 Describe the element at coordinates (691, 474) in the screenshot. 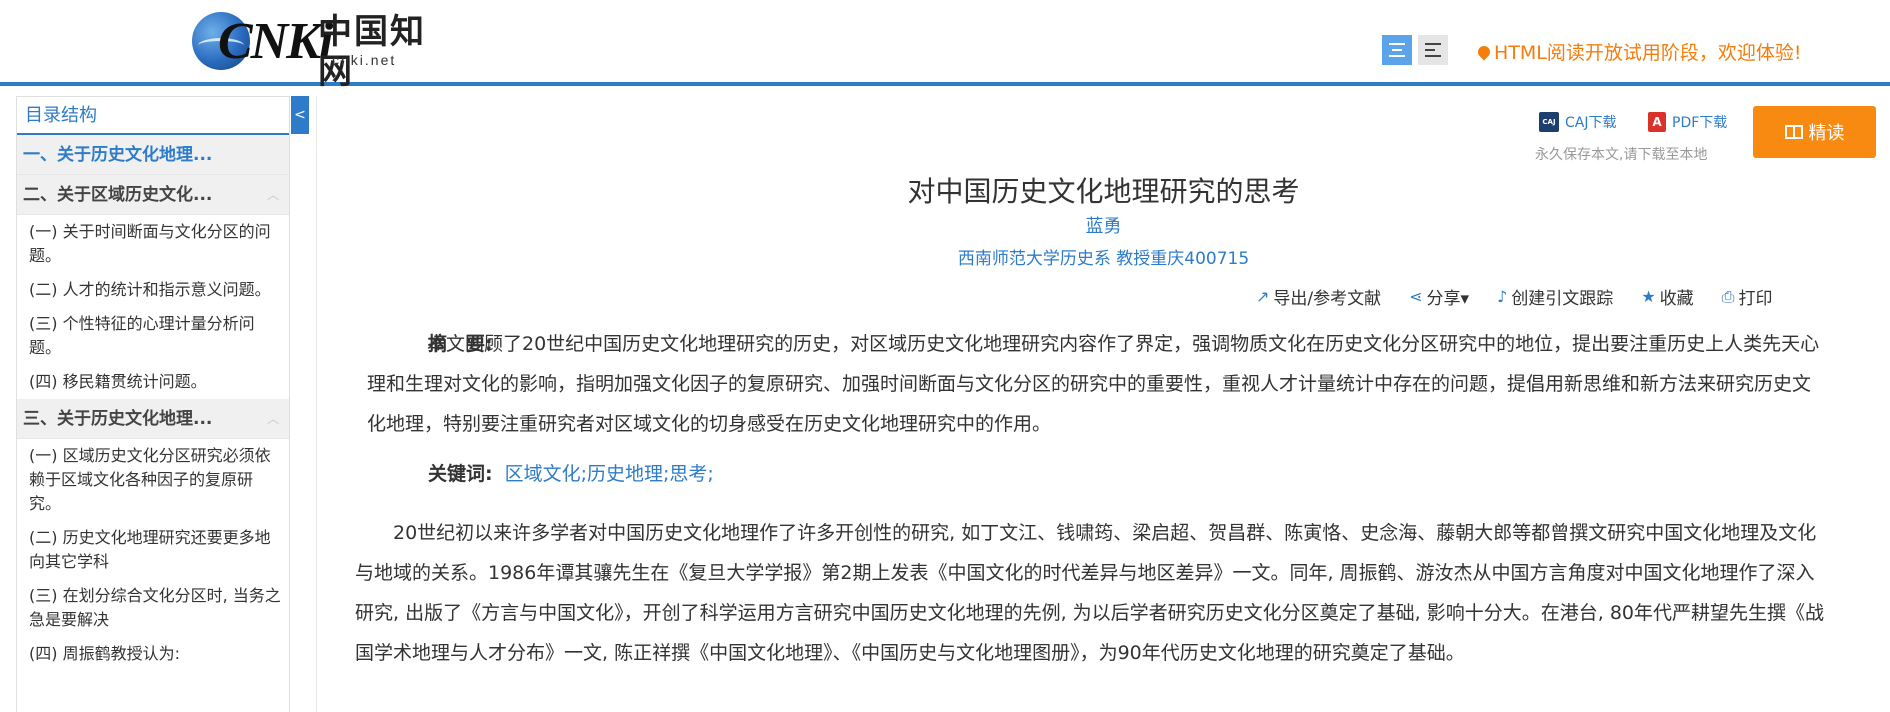

I see `keyword-link: 思考;` at that location.